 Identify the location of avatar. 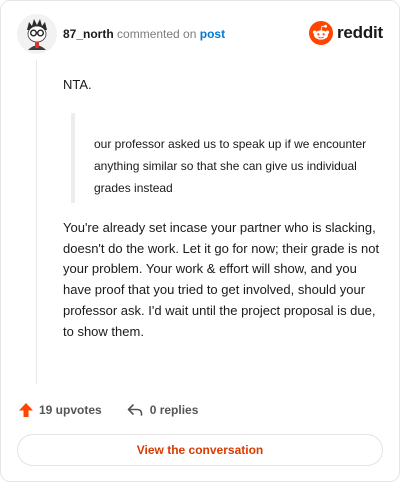
(37, 34).